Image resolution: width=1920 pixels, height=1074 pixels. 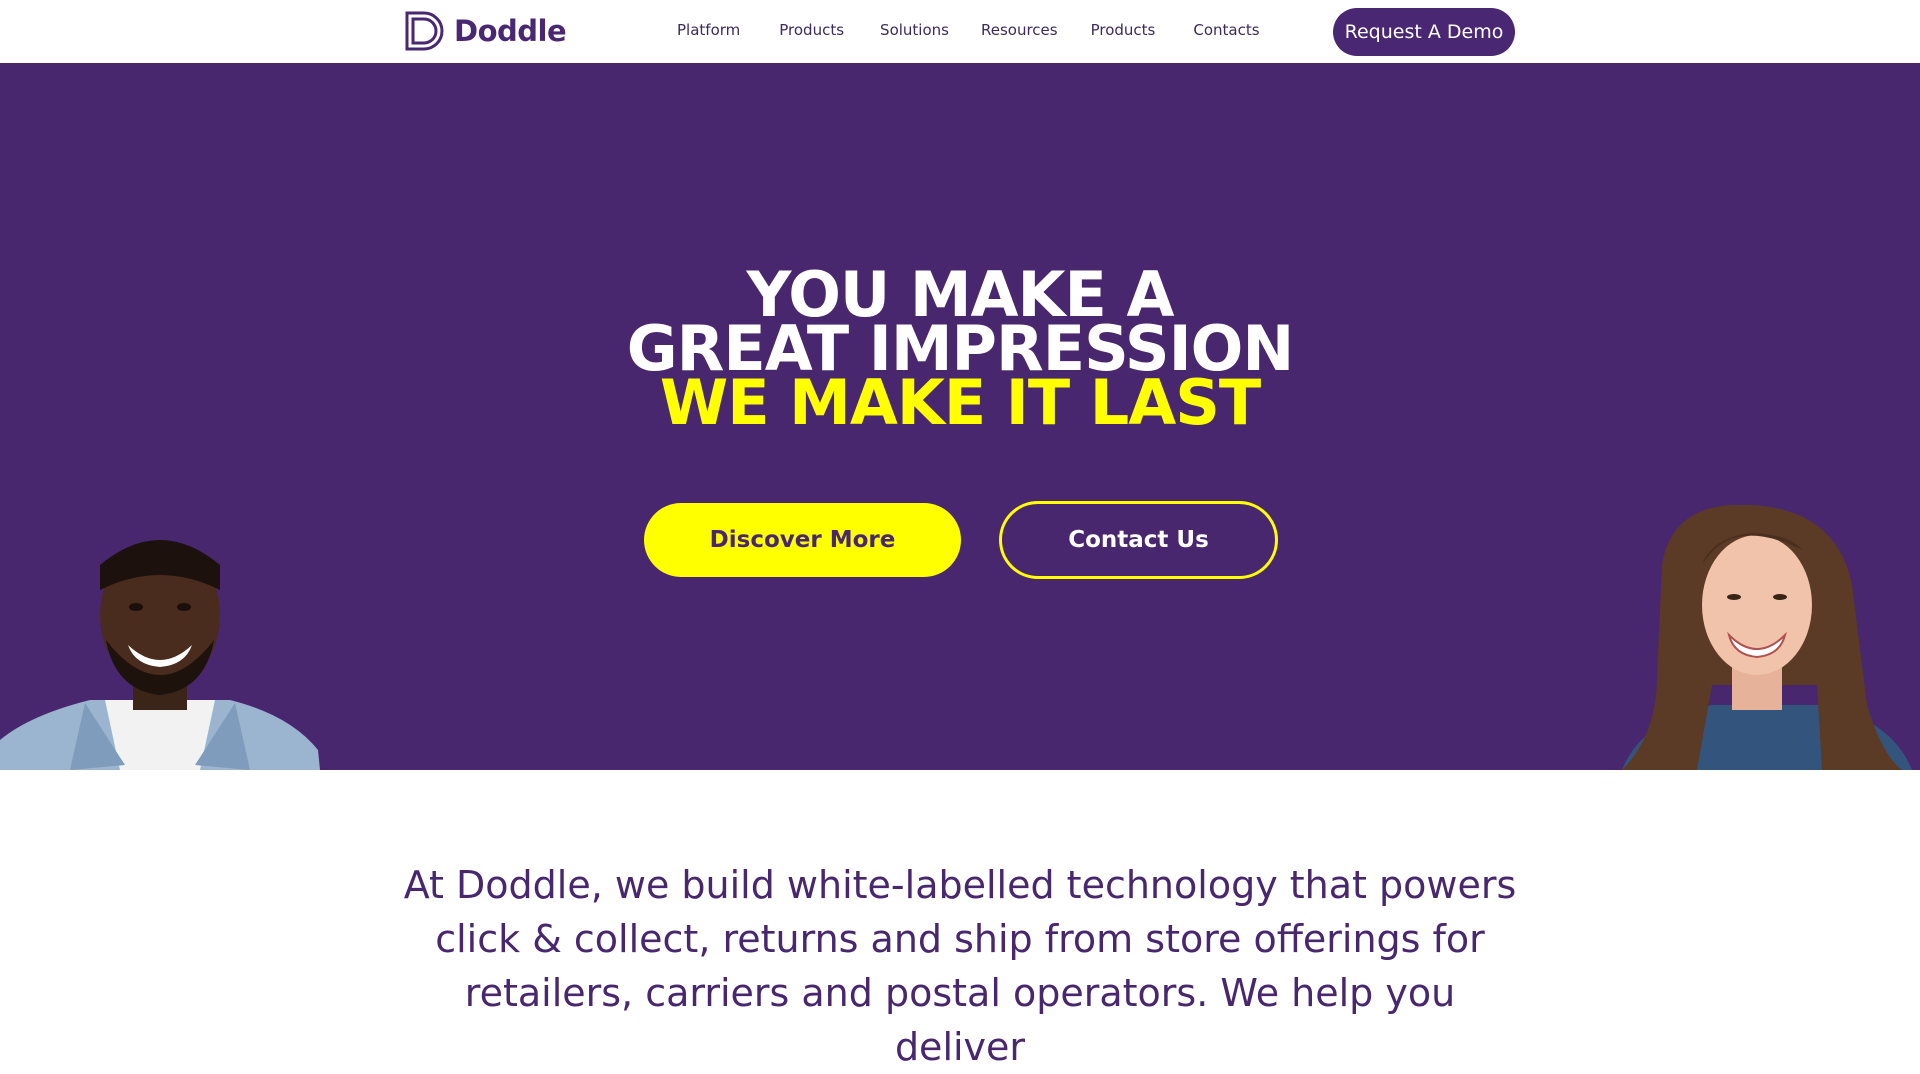 I want to click on contact-us-button: Contact Us, so click(x=1138, y=540).